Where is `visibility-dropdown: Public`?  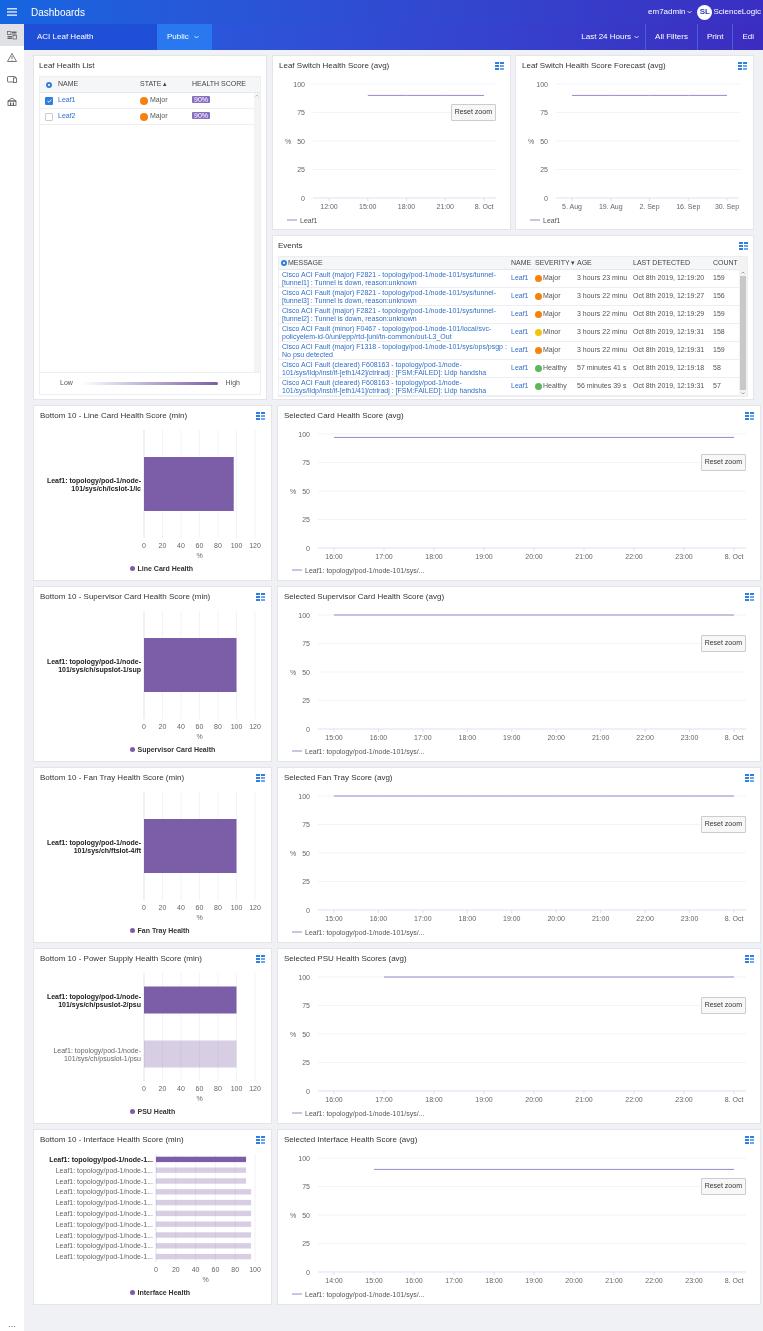
visibility-dropdown: Public is located at coordinates (184, 37).